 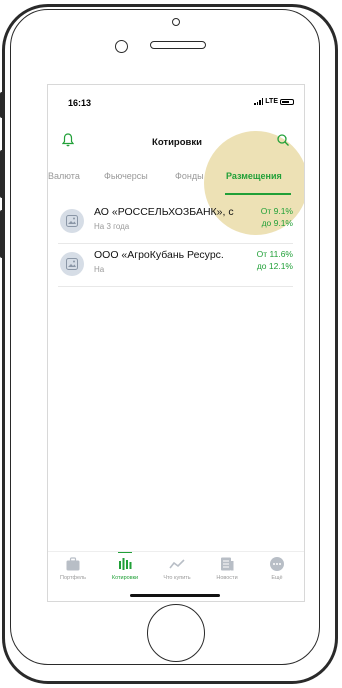 I want to click on nav-label: Котировки, so click(x=125, y=578).